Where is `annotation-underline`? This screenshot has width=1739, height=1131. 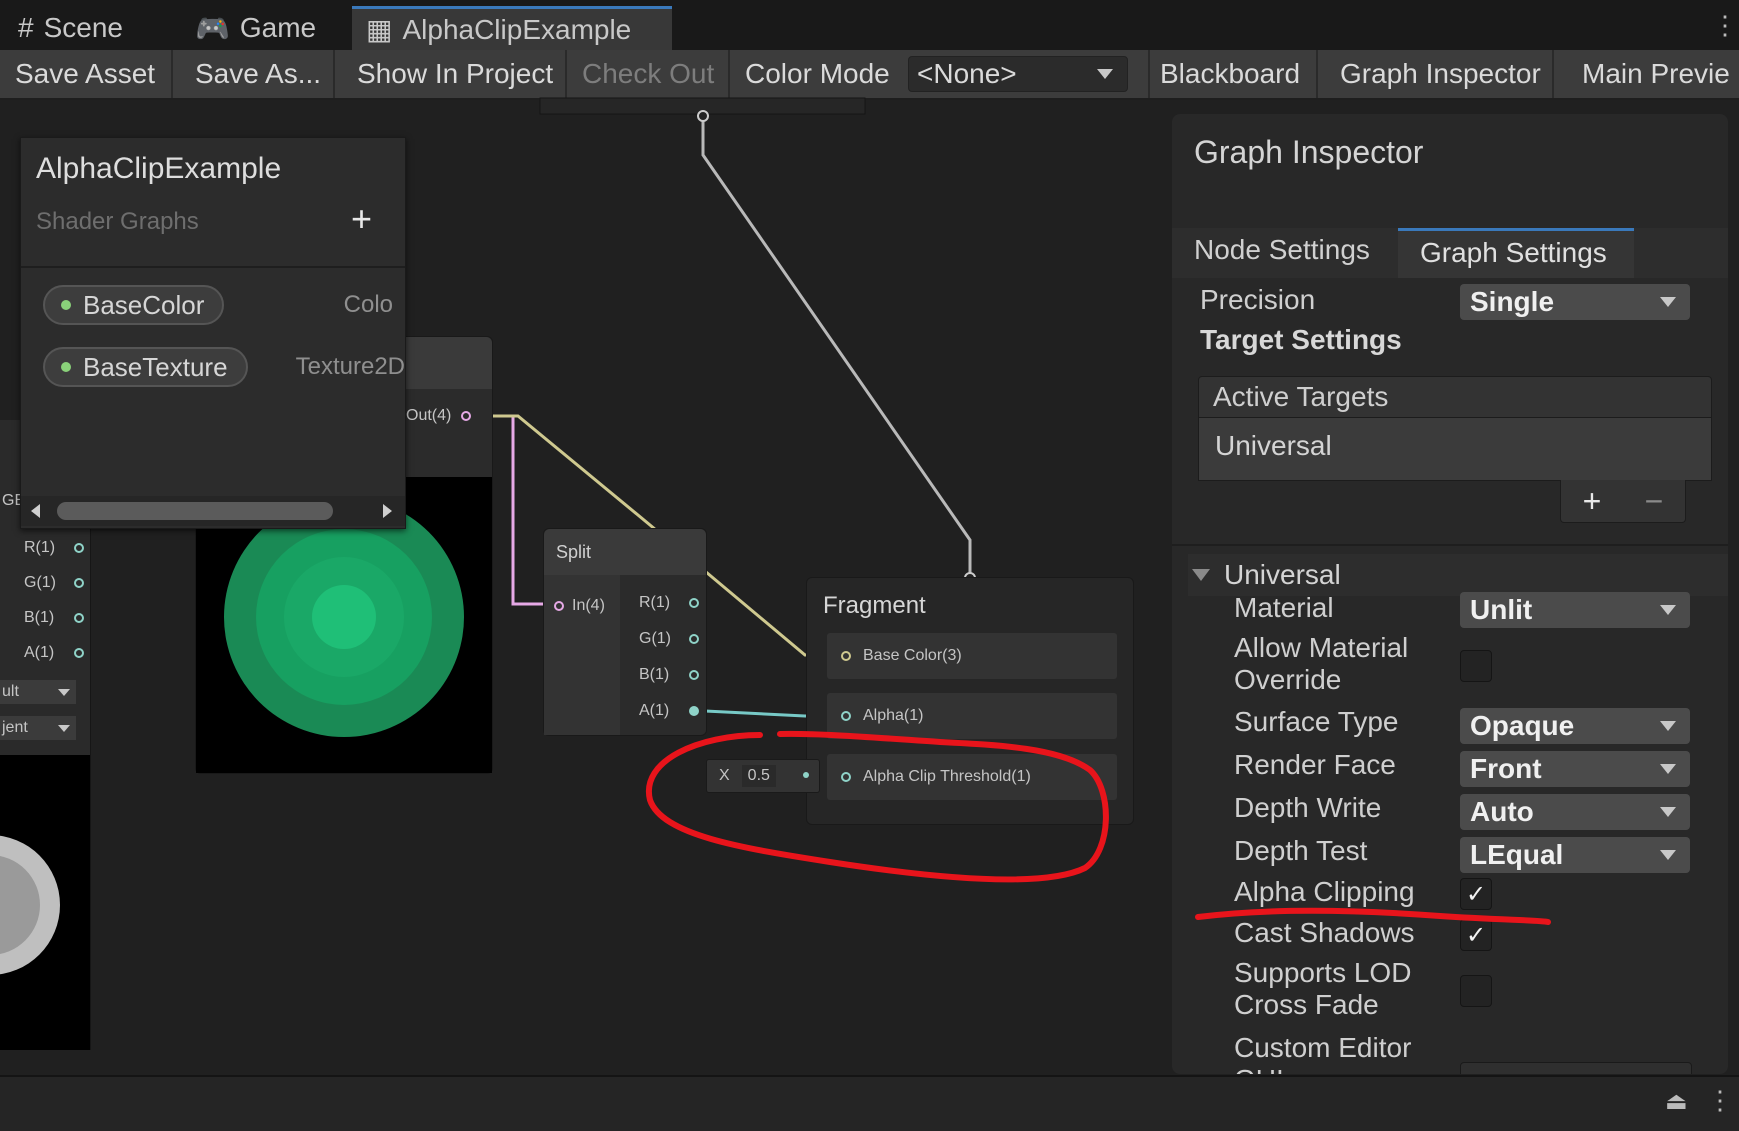
annotation-underline is located at coordinates (1373, 916).